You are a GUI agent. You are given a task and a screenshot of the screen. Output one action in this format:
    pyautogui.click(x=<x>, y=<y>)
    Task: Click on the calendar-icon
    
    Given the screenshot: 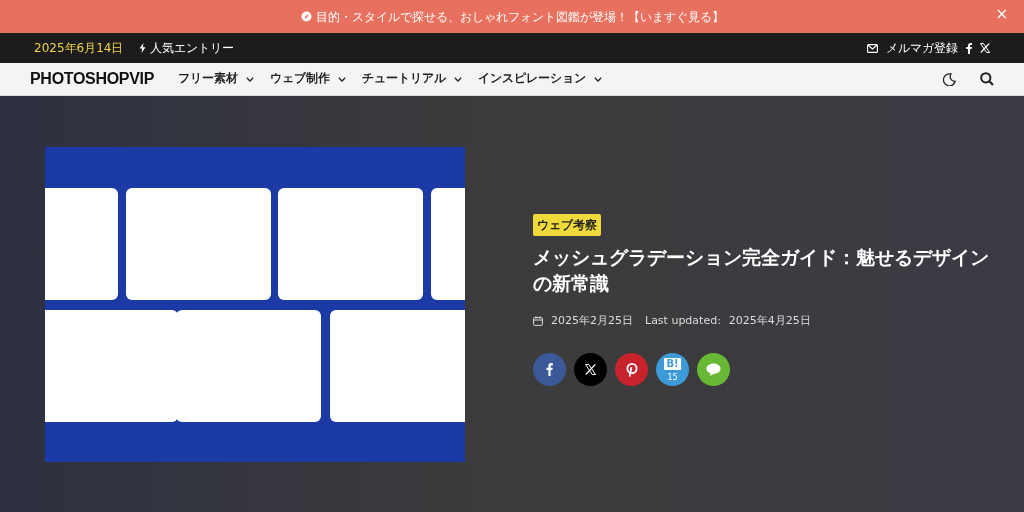 What is the action you would take?
    pyautogui.click(x=538, y=321)
    